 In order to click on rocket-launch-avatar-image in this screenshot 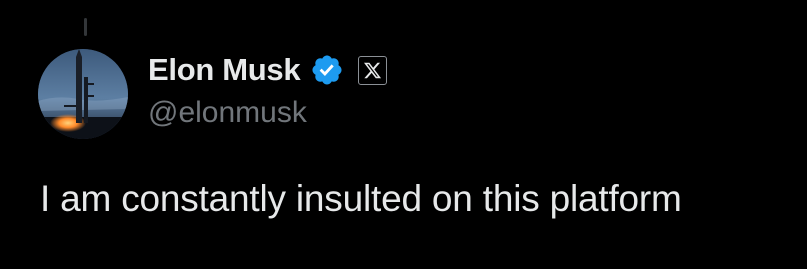, I will do `click(83, 94)`.